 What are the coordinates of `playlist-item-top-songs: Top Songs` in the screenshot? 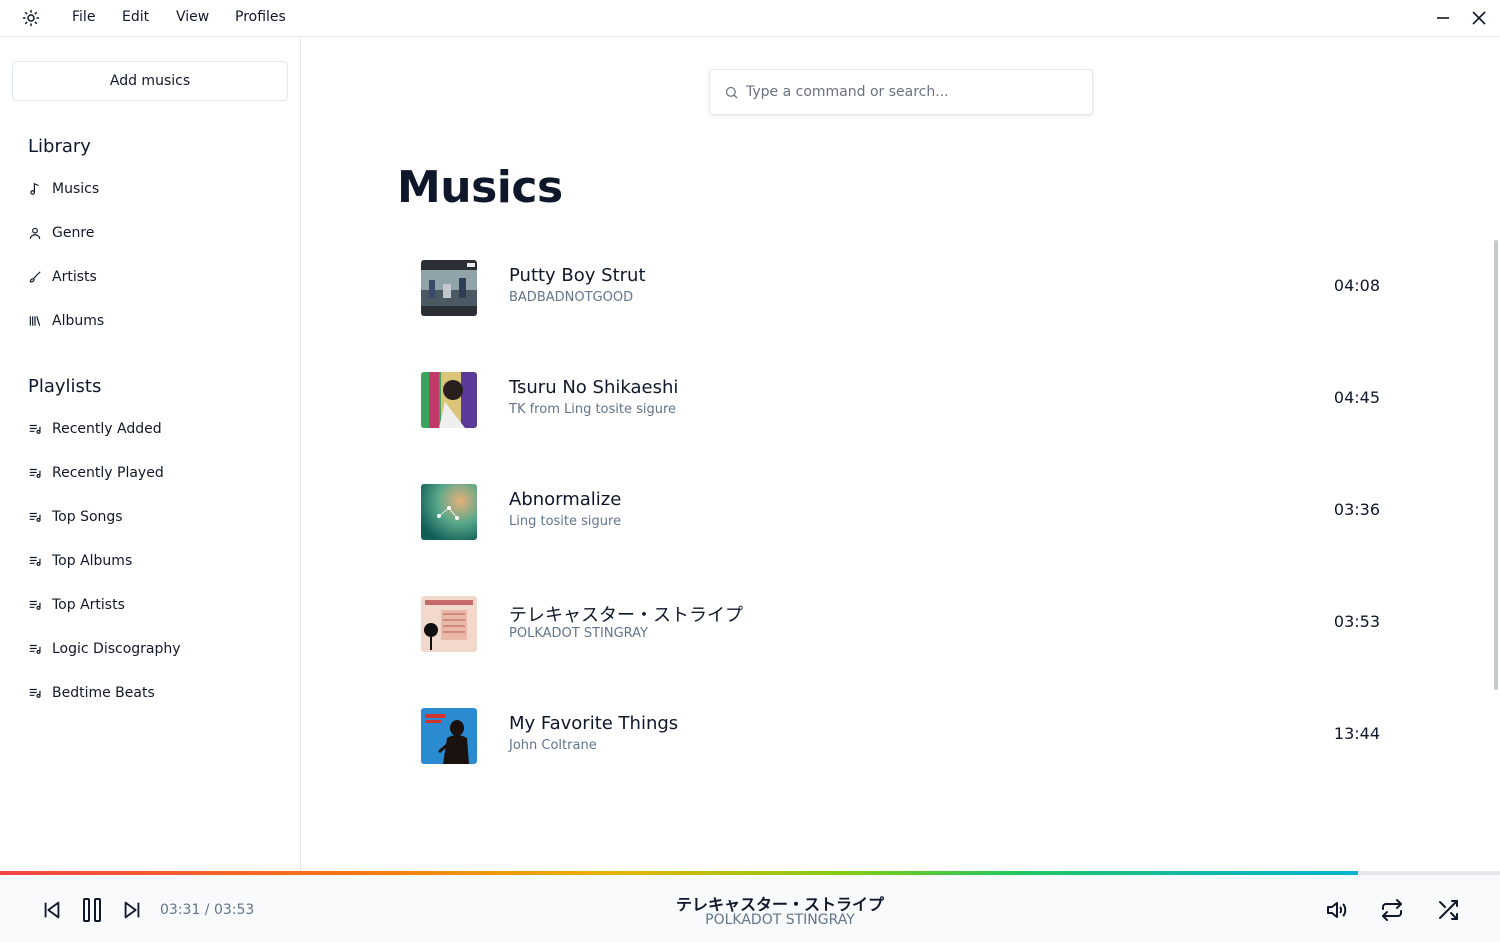 It's located at (75, 517).